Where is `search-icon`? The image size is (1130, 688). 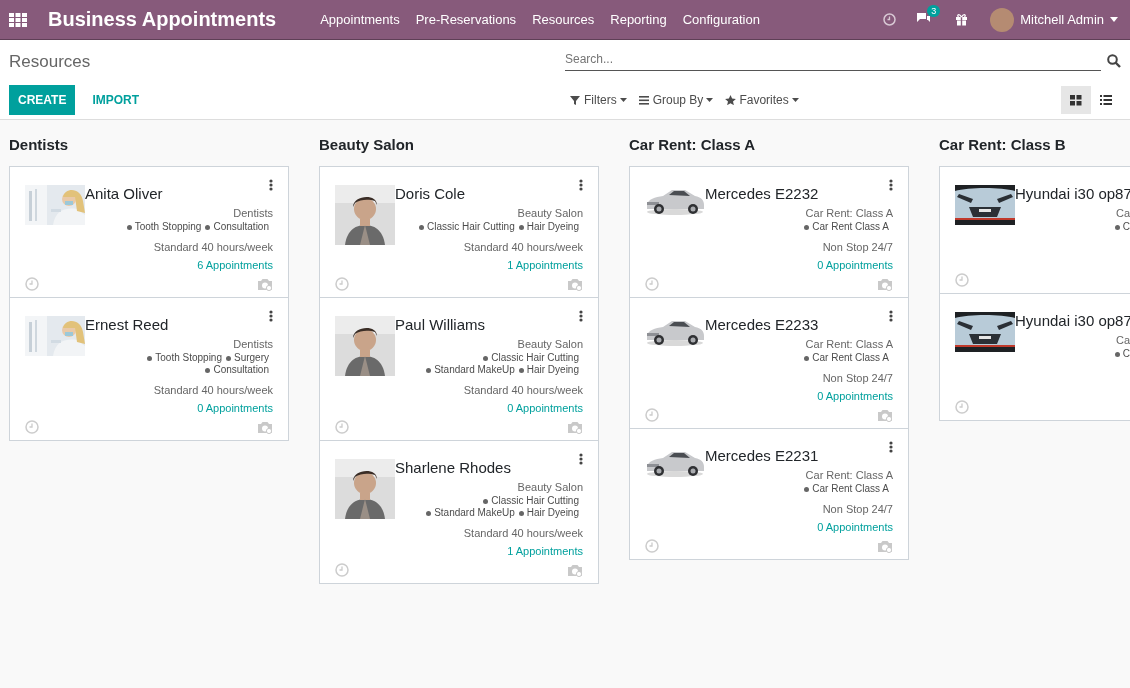 search-icon is located at coordinates (1114, 61).